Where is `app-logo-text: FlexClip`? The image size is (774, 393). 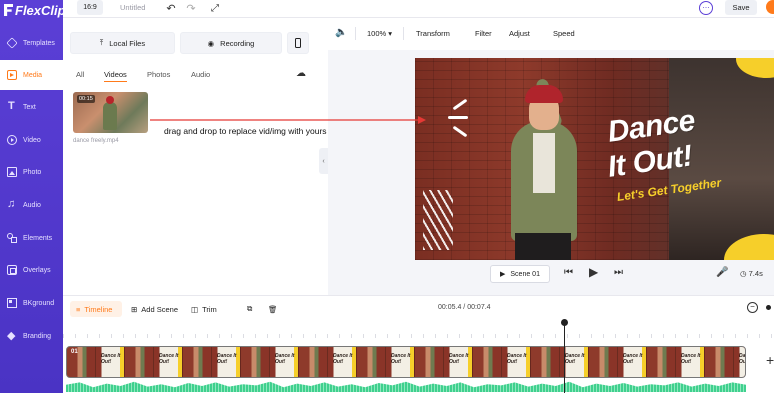 app-logo-text: FlexClip is located at coordinates (40, 10).